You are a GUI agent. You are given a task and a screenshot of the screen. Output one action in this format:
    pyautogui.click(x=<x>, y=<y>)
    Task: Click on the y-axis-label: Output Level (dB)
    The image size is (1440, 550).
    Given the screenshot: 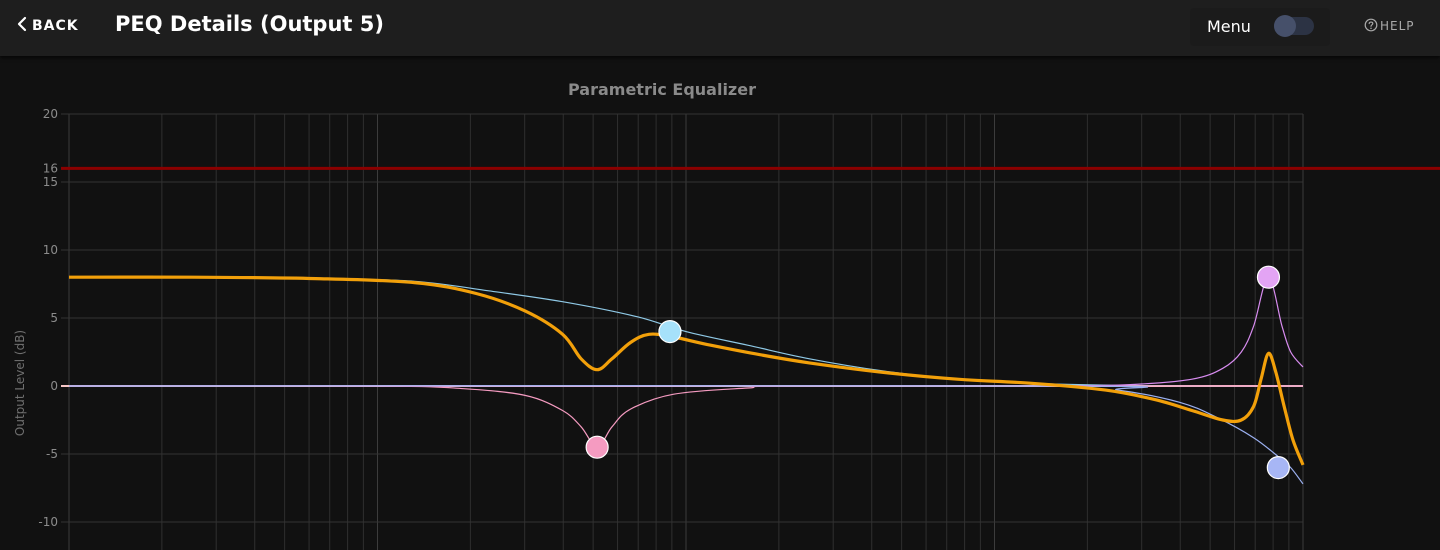 What is the action you would take?
    pyautogui.click(x=20, y=383)
    